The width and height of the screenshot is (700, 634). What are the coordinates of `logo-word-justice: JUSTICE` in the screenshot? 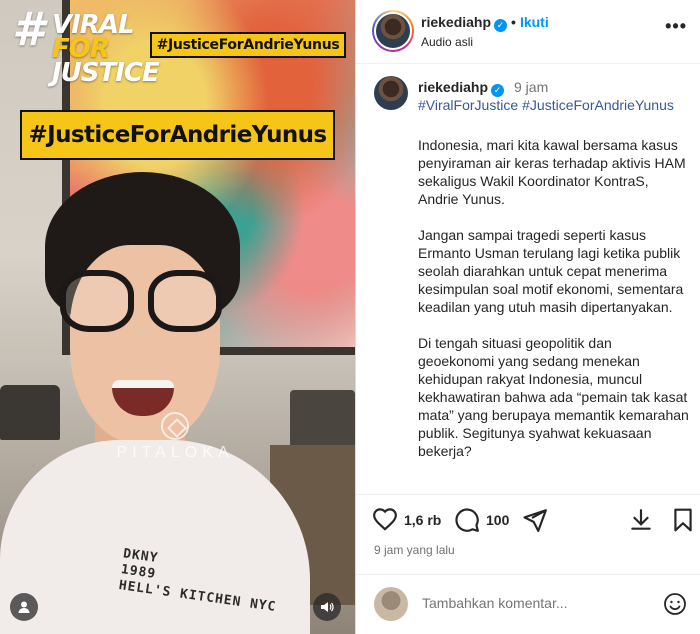 It's located at (106, 73).